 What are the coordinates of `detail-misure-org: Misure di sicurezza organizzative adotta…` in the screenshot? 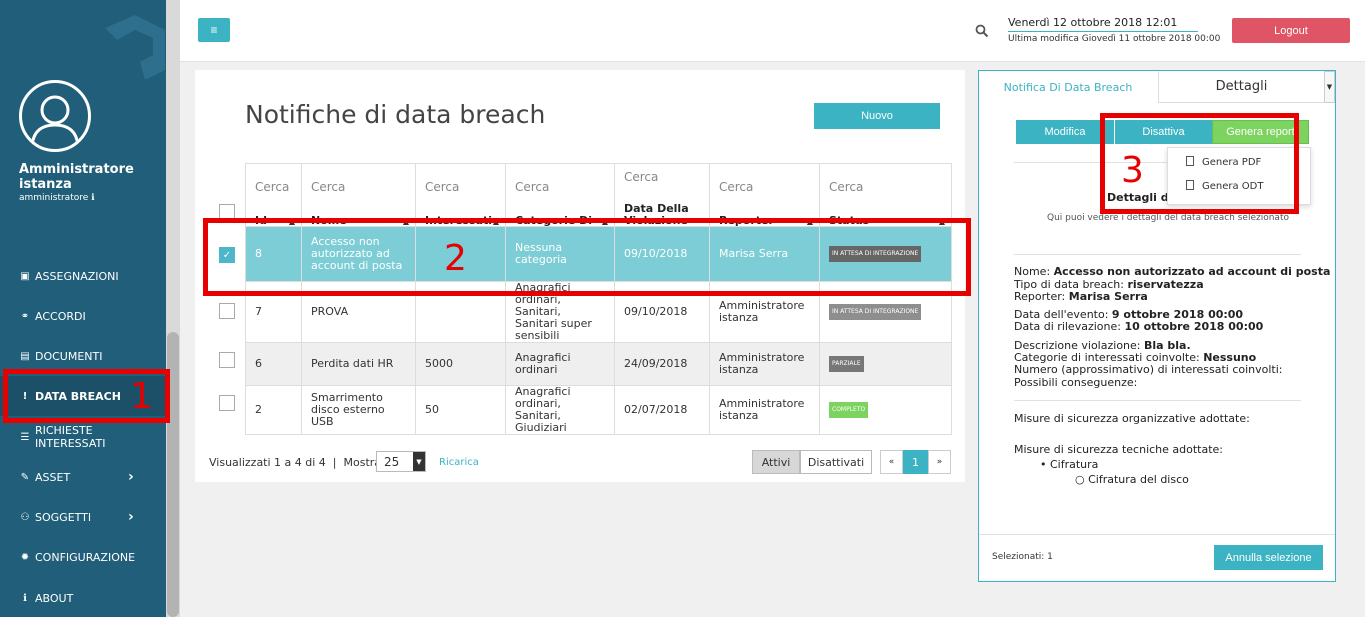 It's located at (1132, 419).